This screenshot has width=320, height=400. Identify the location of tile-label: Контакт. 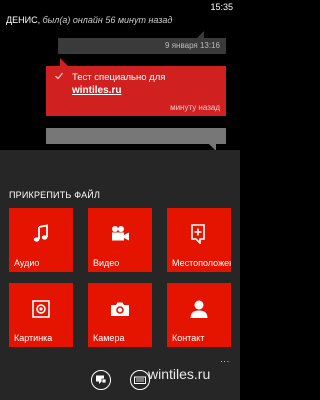
(188, 338).